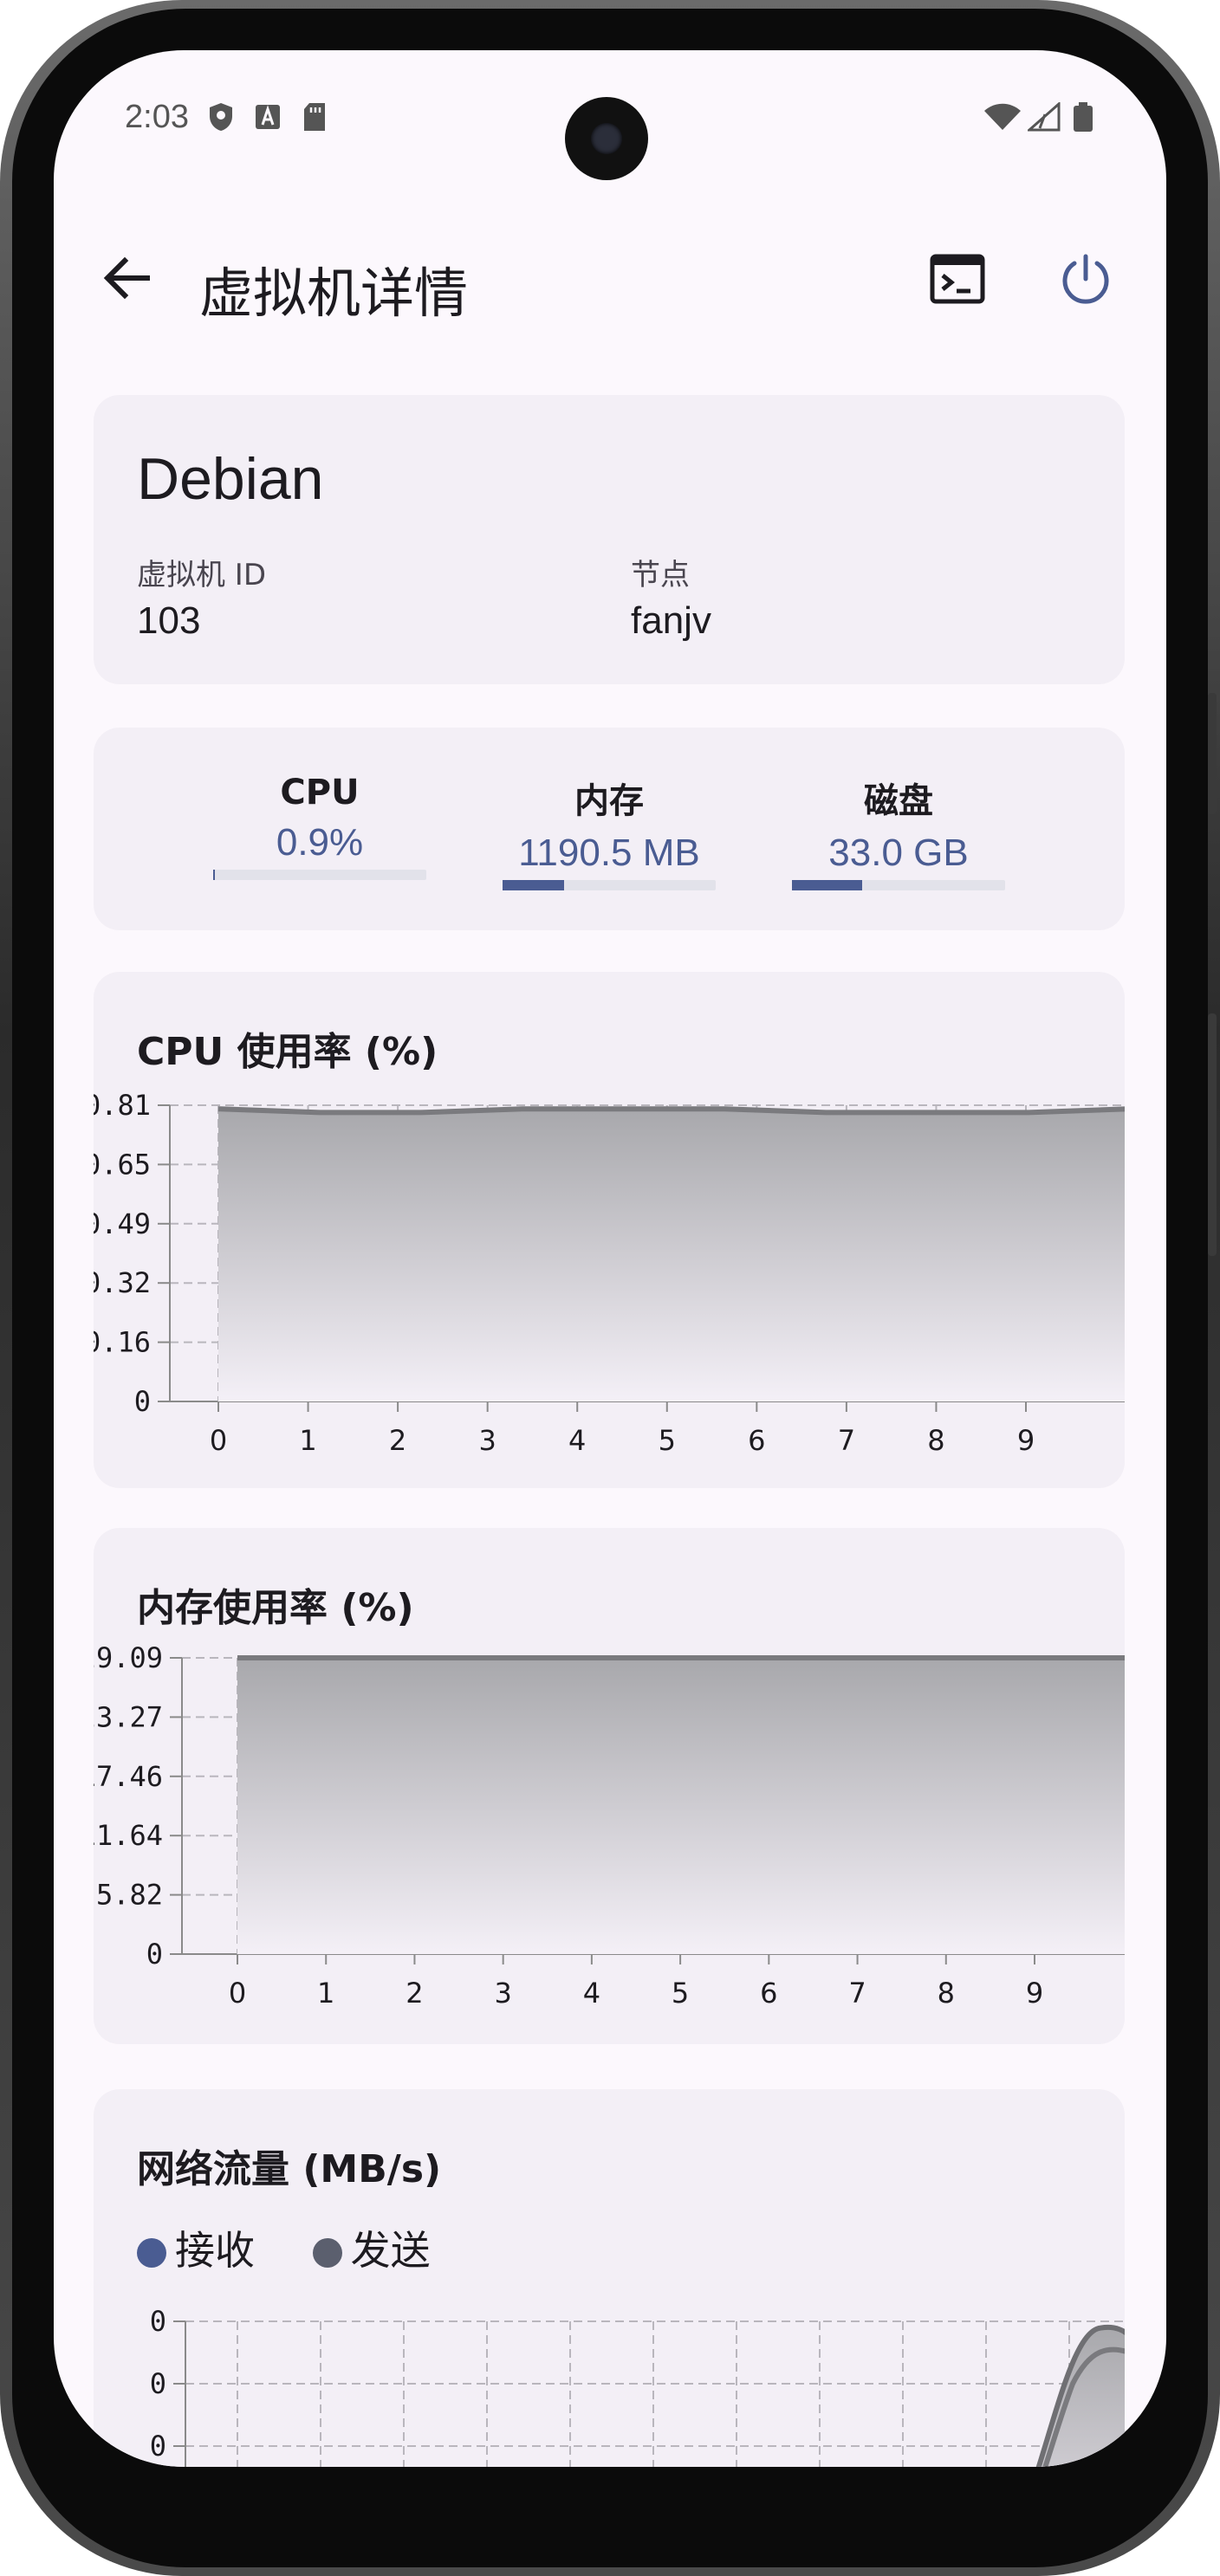 The width and height of the screenshot is (1220, 2576). I want to click on status-bar: 2:03, so click(610, 119).